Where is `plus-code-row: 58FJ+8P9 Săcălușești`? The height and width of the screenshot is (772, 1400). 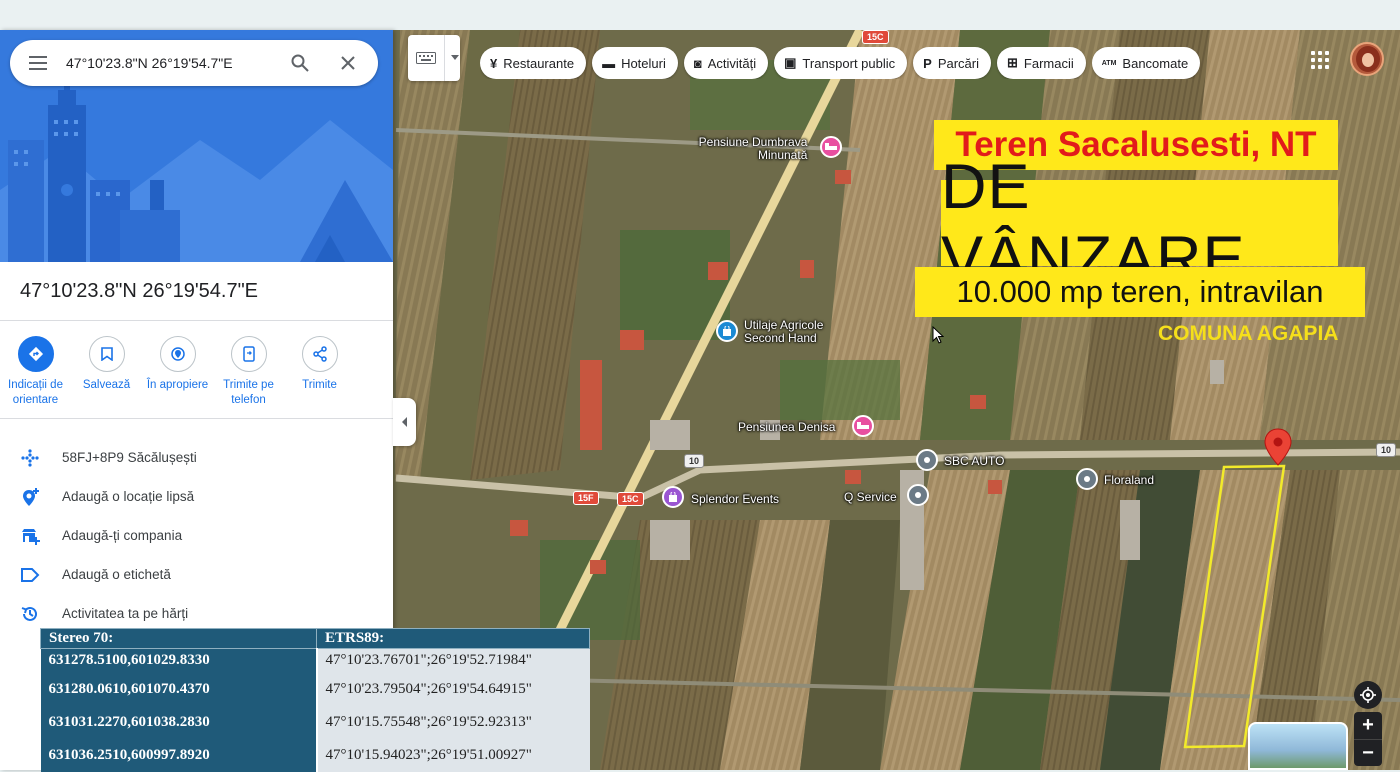
plus-code-row: 58FJ+8P9 Săcălușești is located at coordinates (196, 457).